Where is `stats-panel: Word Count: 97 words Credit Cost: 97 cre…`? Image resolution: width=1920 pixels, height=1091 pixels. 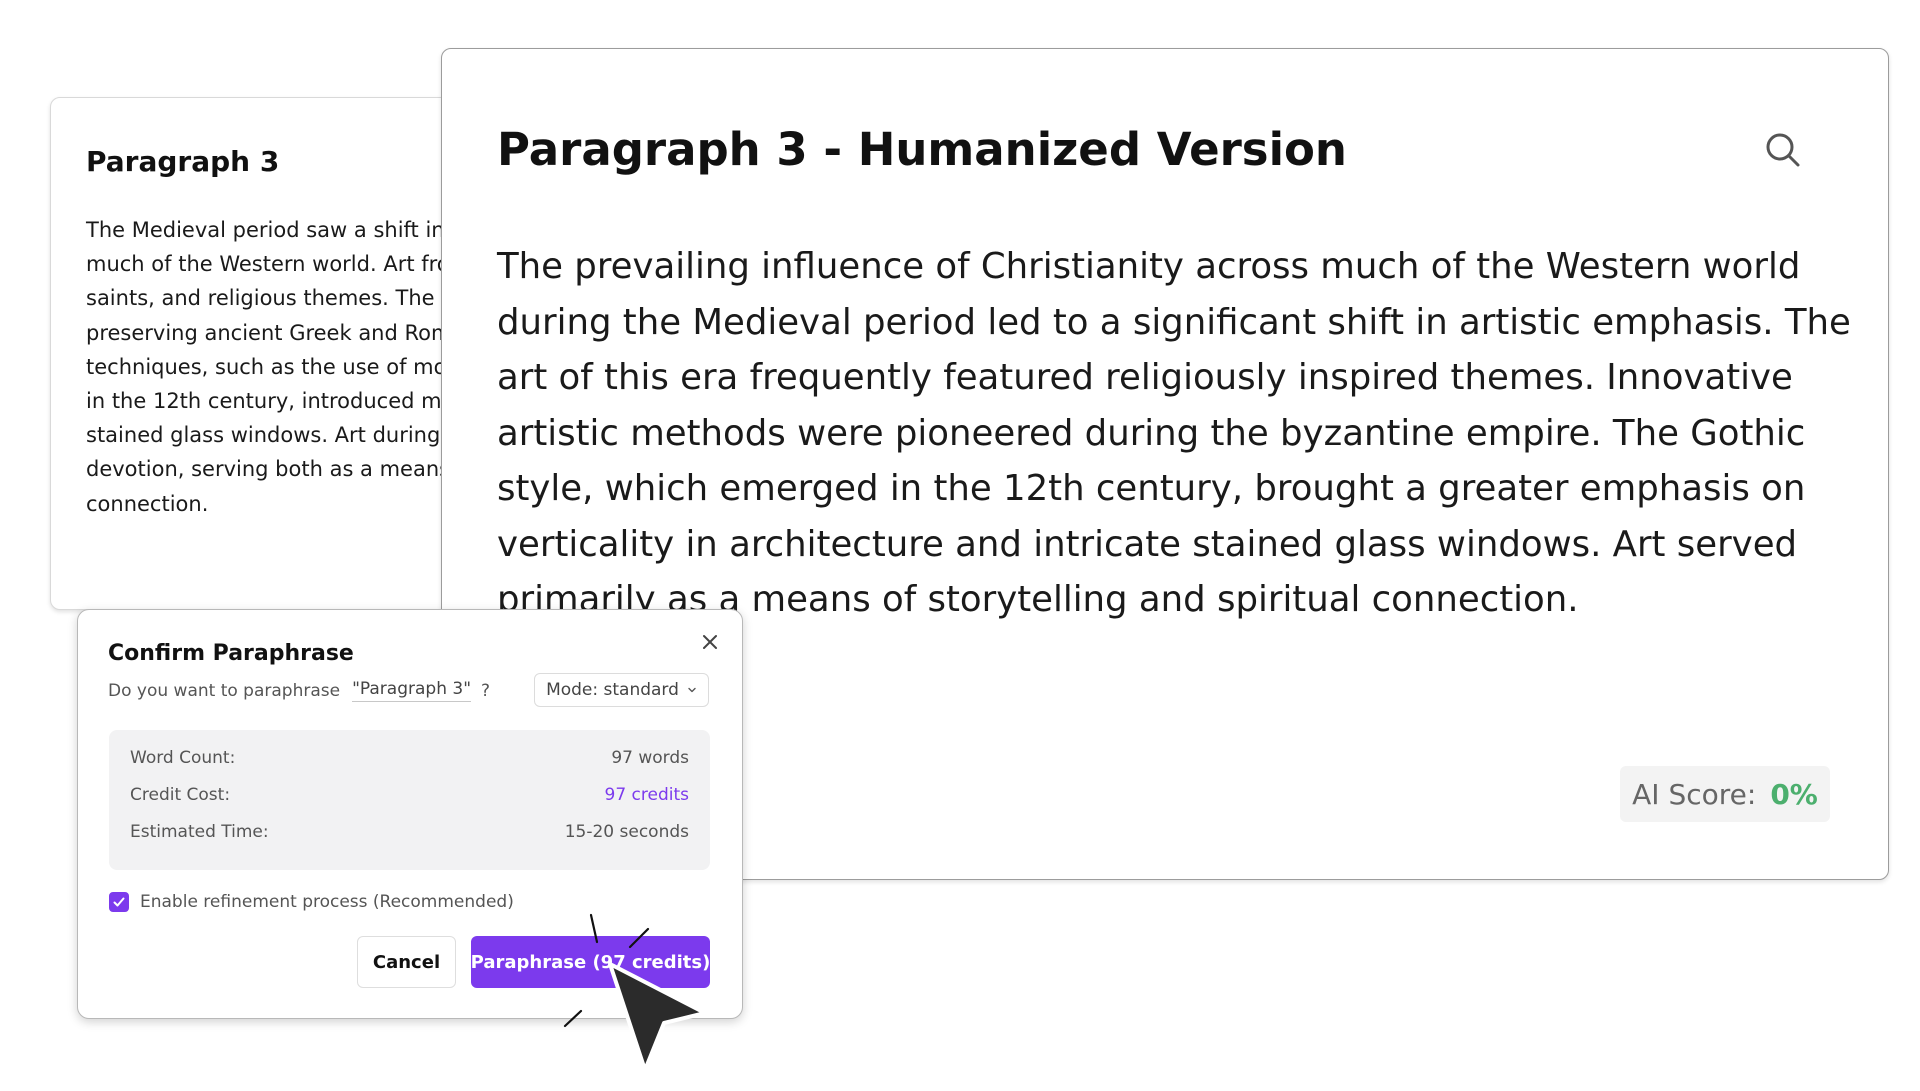
stats-panel: Word Count: 97 words Credit Cost: 97 cre… is located at coordinates (409, 800).